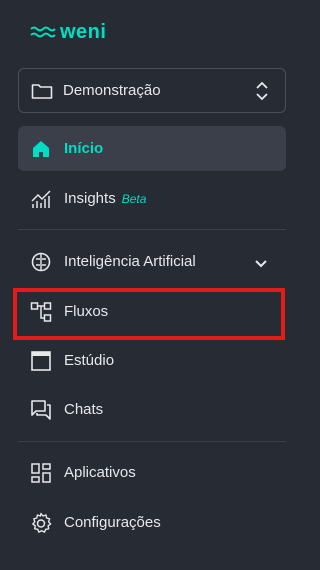 The height and width of the screenshot is (570, 320). I want to click on brand-name: weni, so click(83, 32).